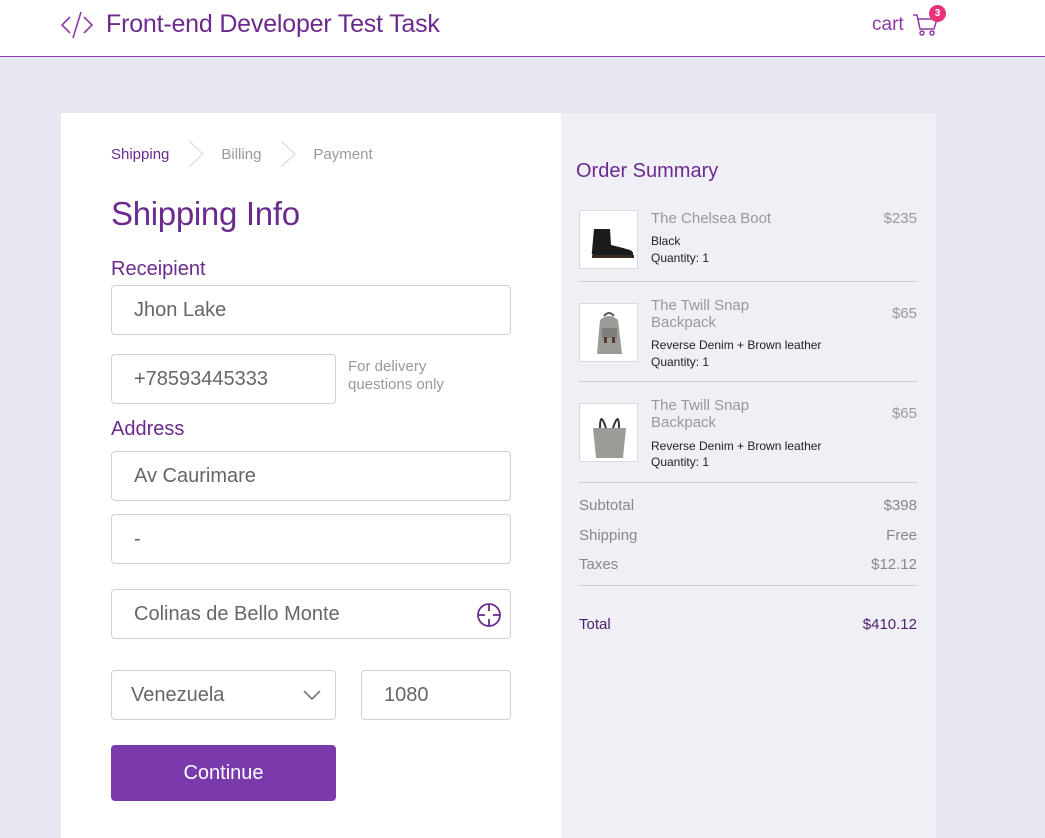 This screenshot has width=1045, height=838. What do you see at coordinates (158, 269) in the screenshot?
I see `recipient-label: Receipient` at bounding box center [158, 269].